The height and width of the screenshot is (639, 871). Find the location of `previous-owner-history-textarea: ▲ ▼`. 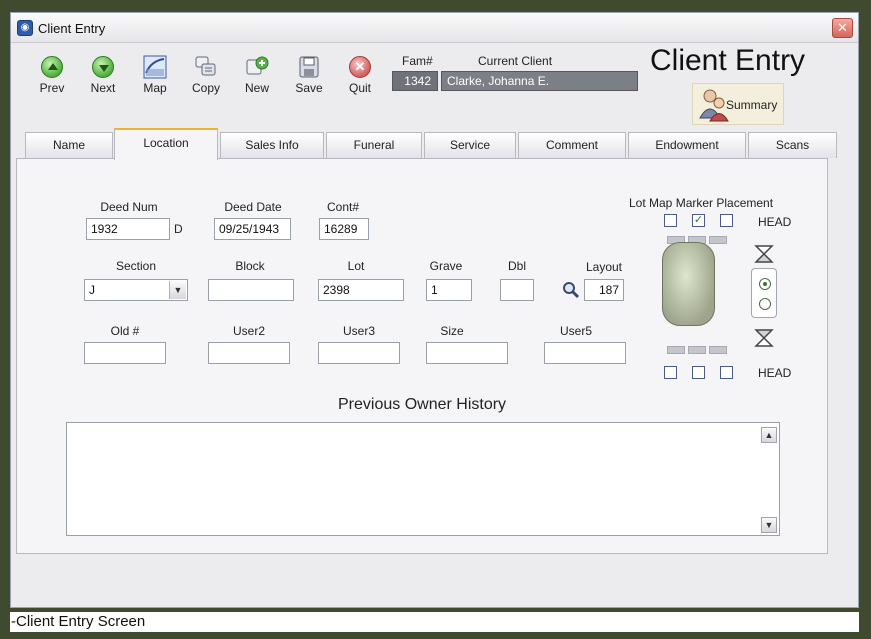

previous-owner-history-textarea: ▲ ▼ is located at coordinates (423, 479).